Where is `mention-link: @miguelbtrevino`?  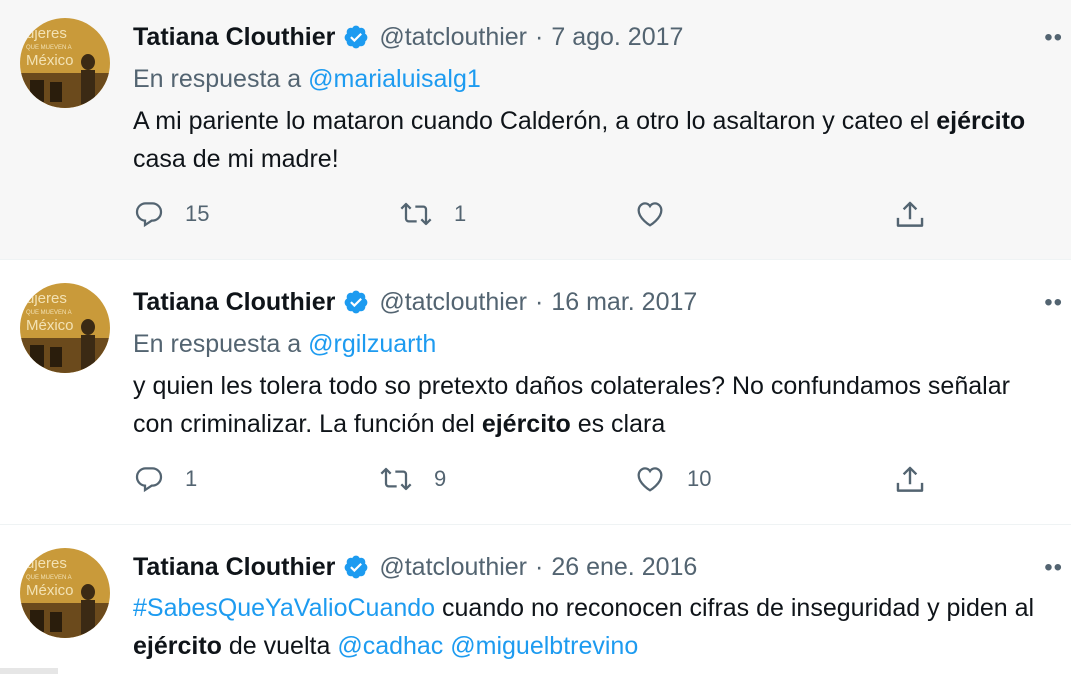 mention-link: @miguelbtrevino is located at coordinates (544, 646).